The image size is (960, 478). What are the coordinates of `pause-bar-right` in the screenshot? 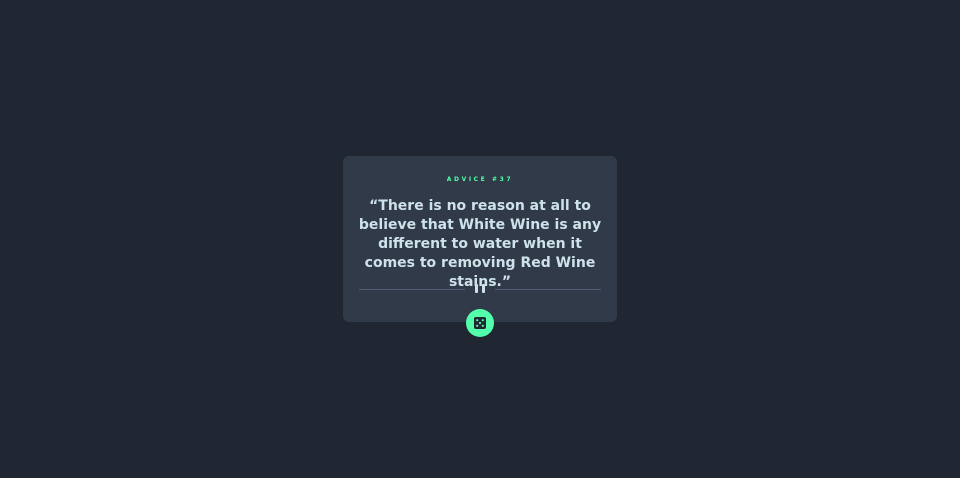 It's located at (483, 288).